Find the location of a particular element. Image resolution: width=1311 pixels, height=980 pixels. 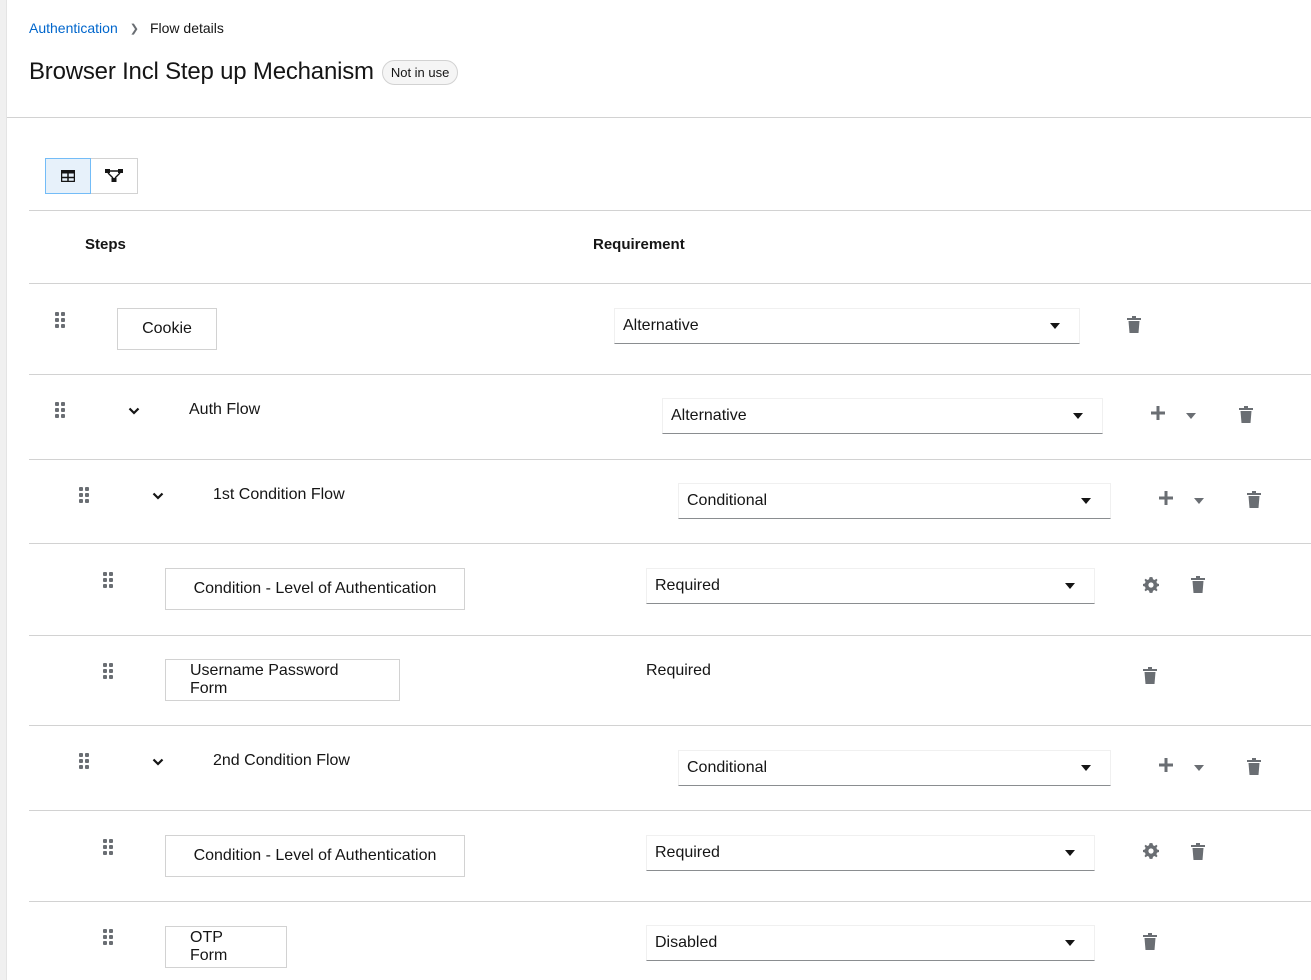

diagram-view-button is located at coordinates (114, 176).